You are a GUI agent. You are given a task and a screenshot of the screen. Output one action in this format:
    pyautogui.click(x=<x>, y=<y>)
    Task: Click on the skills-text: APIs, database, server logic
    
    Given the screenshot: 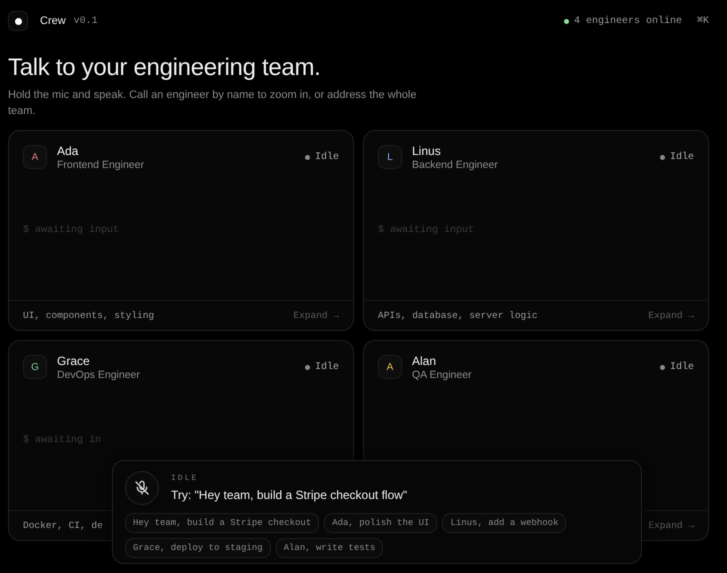 What is the action you would take?
    pyautogui.click(x=458, y=315)
    